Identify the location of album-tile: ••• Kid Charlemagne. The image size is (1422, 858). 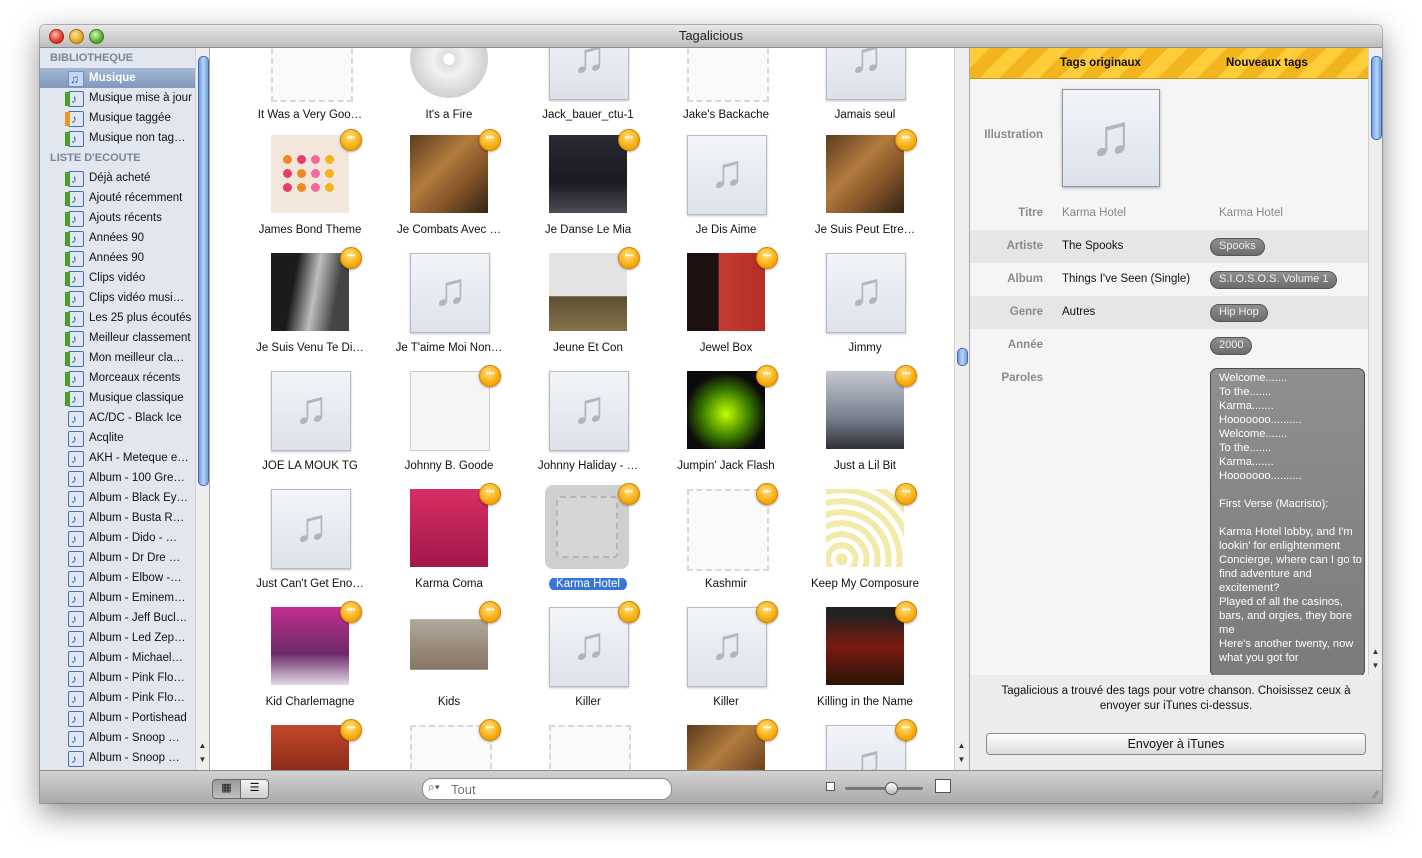
(310, 663).